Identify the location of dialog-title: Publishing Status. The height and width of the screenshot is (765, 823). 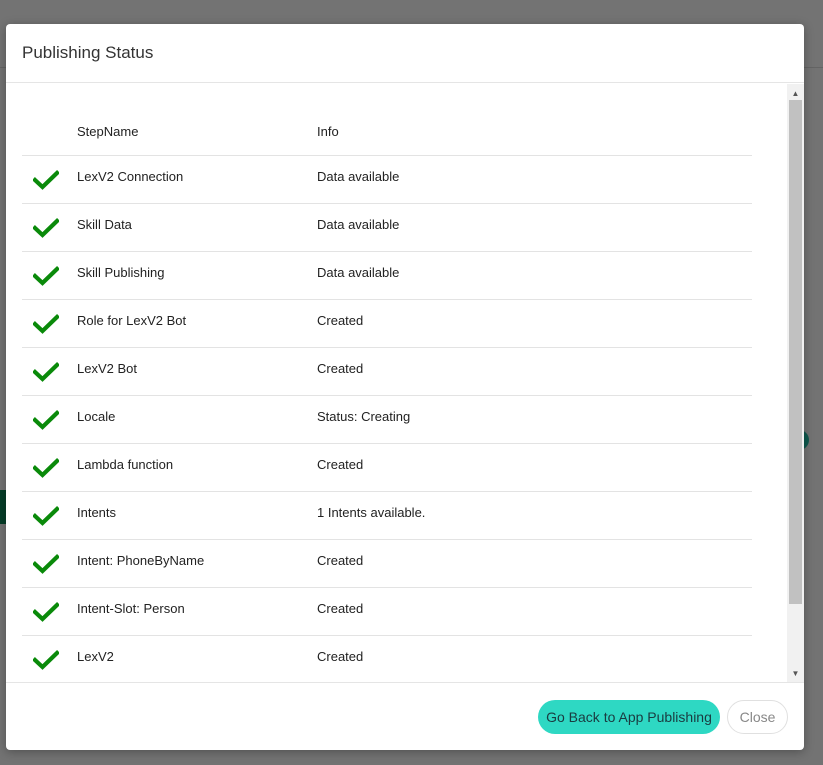
(88, 52).